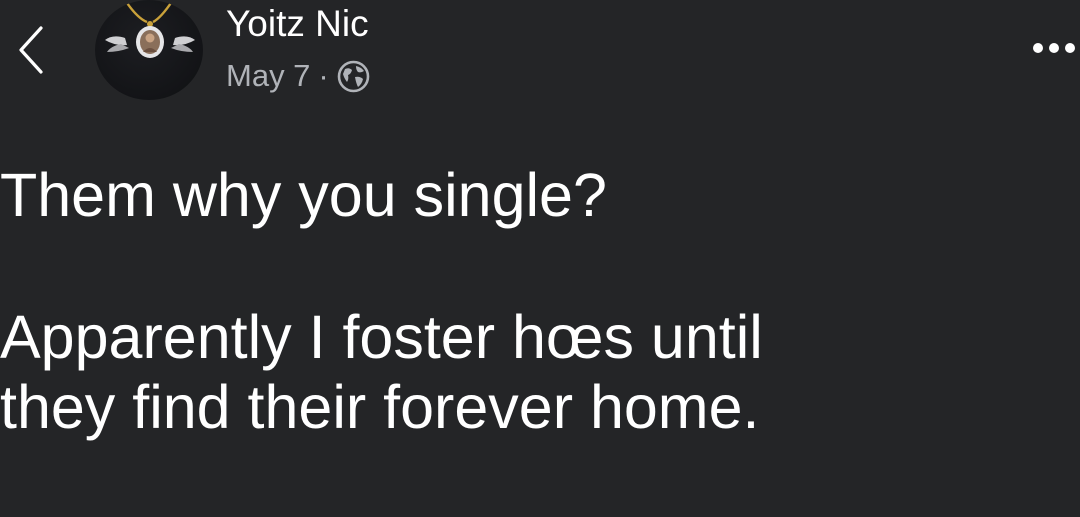 The width and height of the screenshot is (1080, 517). I want to click on more-options-button, so click(1054, 48).